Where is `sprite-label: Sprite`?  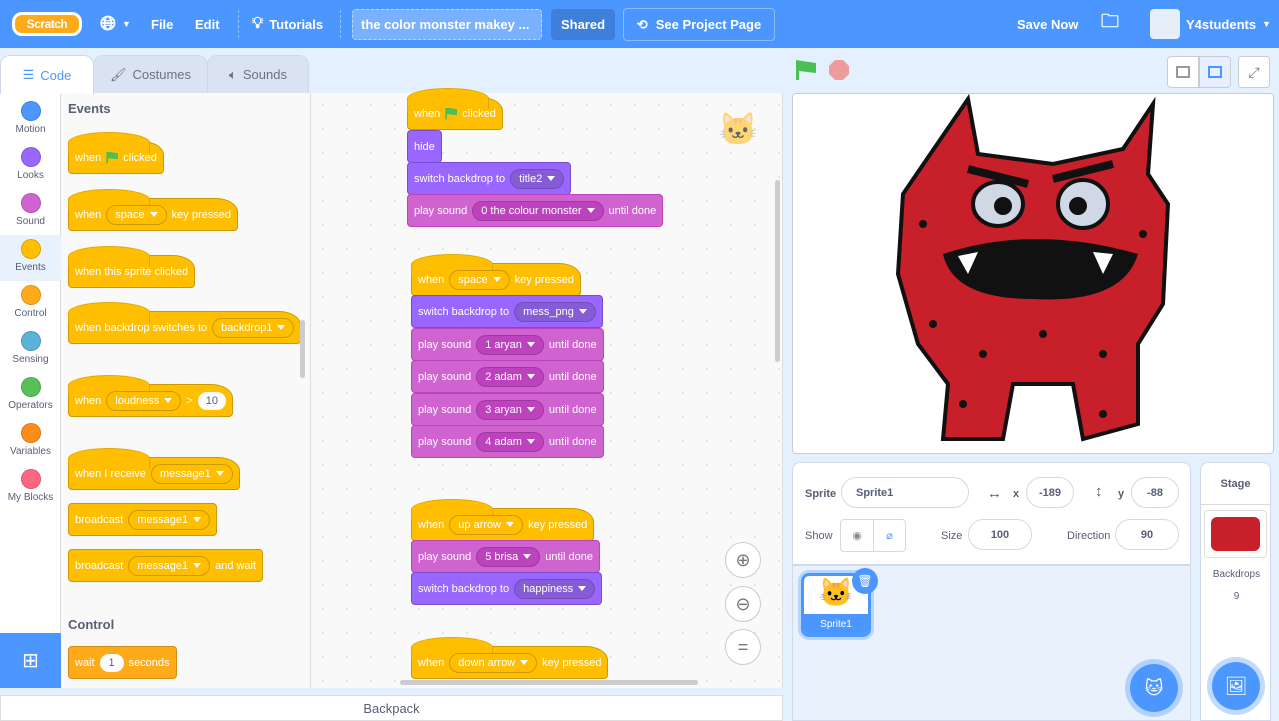
sprite-label: Sprite is located at coordinates (821, 494).